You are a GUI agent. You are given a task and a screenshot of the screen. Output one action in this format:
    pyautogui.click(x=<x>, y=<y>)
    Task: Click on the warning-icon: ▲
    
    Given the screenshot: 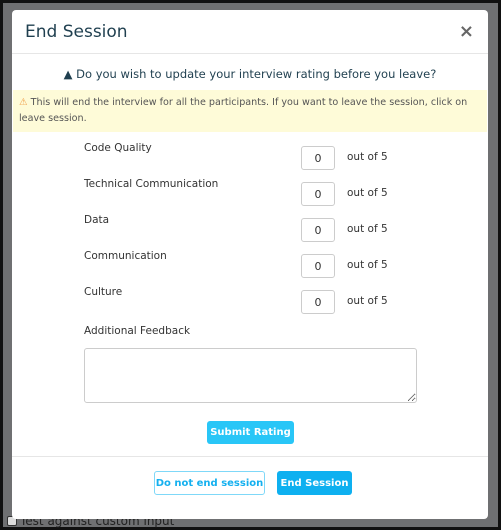 What is the action you would take?
    pyautogui.click(x=68, y=74)
    